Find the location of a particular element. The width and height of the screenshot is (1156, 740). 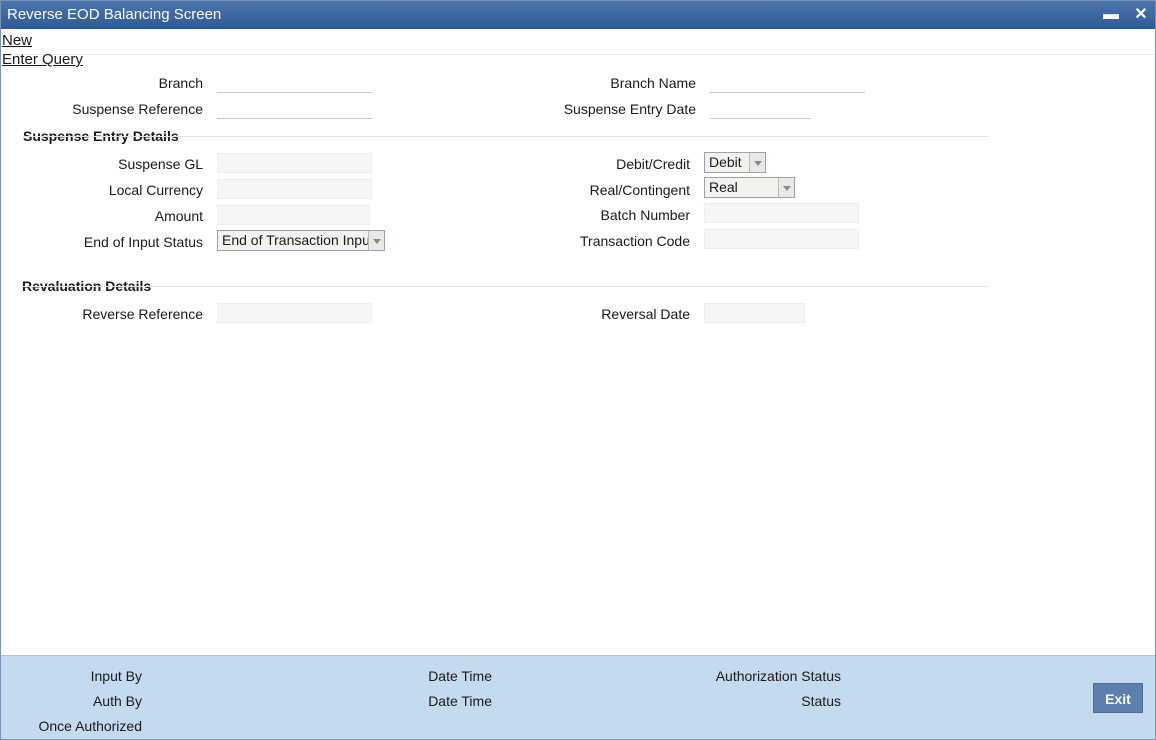

batch-number-field is located at coordinates (781, 213).